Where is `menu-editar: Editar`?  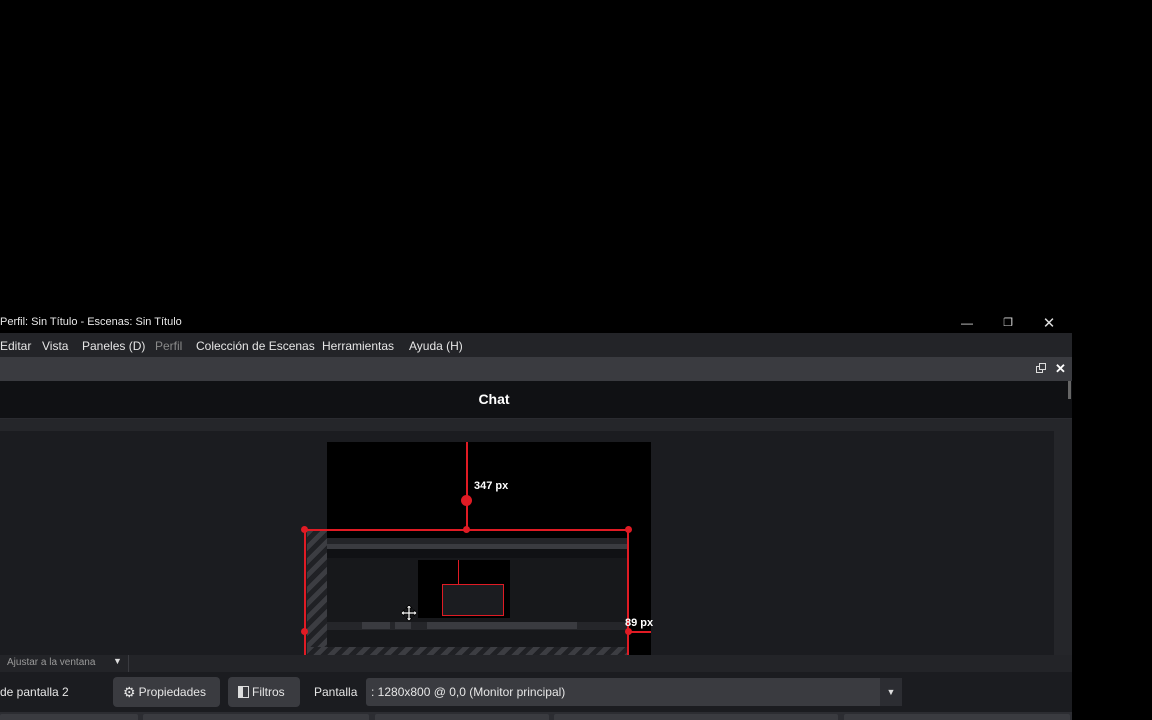
menu-editar: Editar is located at coordinates (15, 346).